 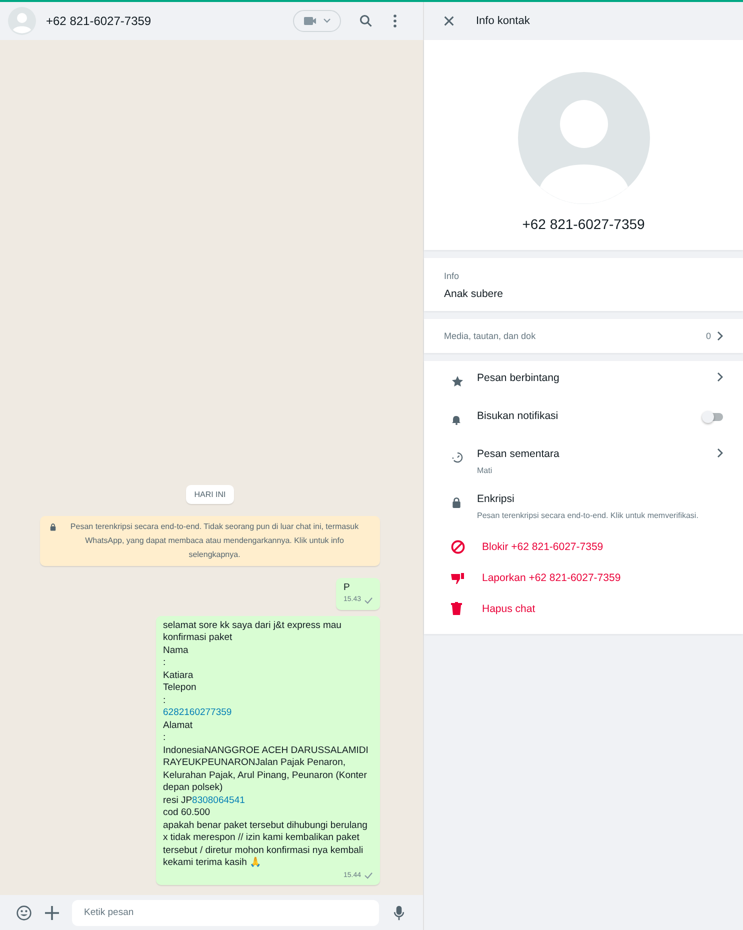 I want to click on message-text: selamat sore kk saya dari j&t express mau konfirmasi paket, so click(x=252, y=631).